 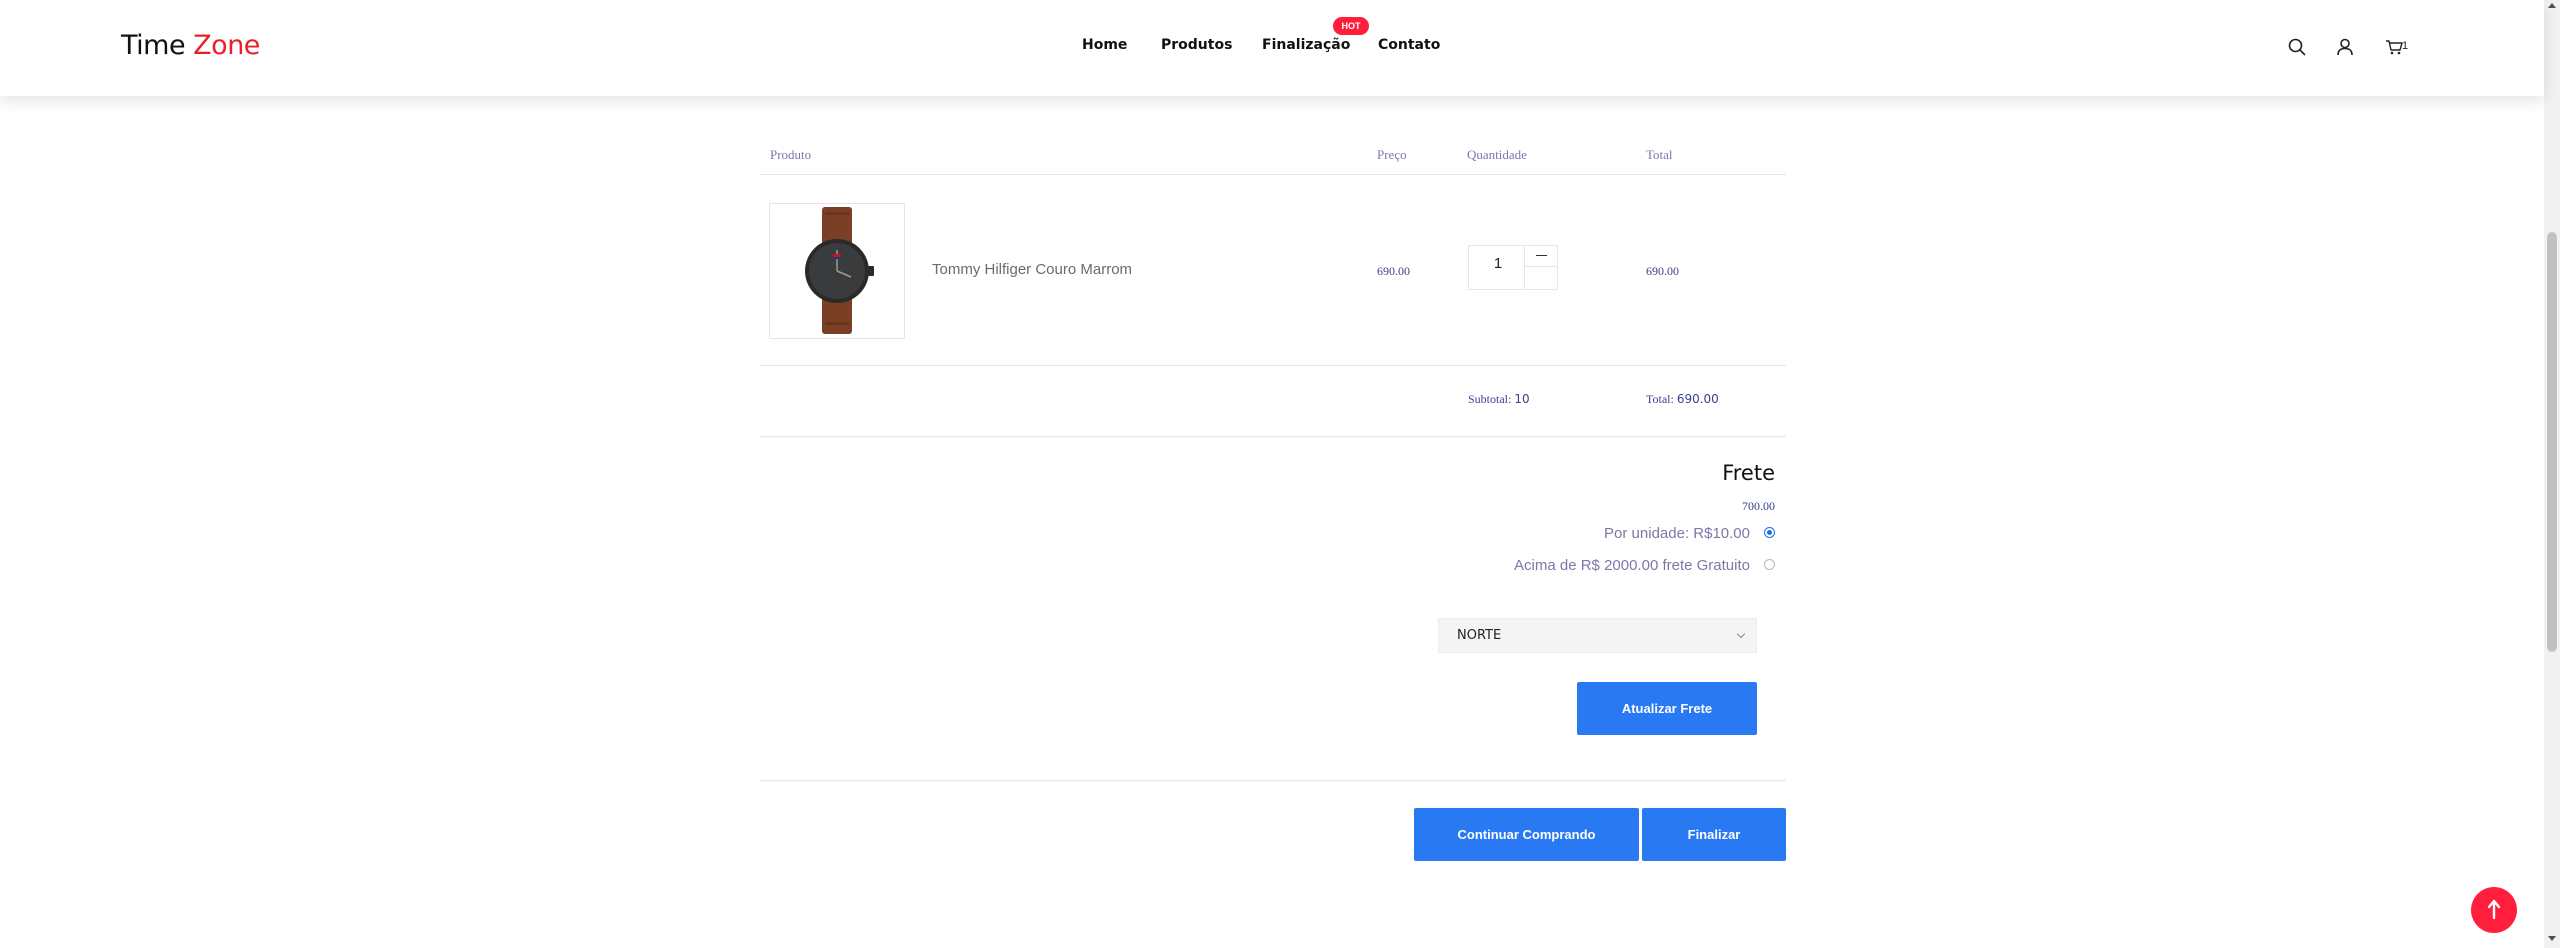 I want to click on arrow-up-icon, so click(x=2494, y=909).